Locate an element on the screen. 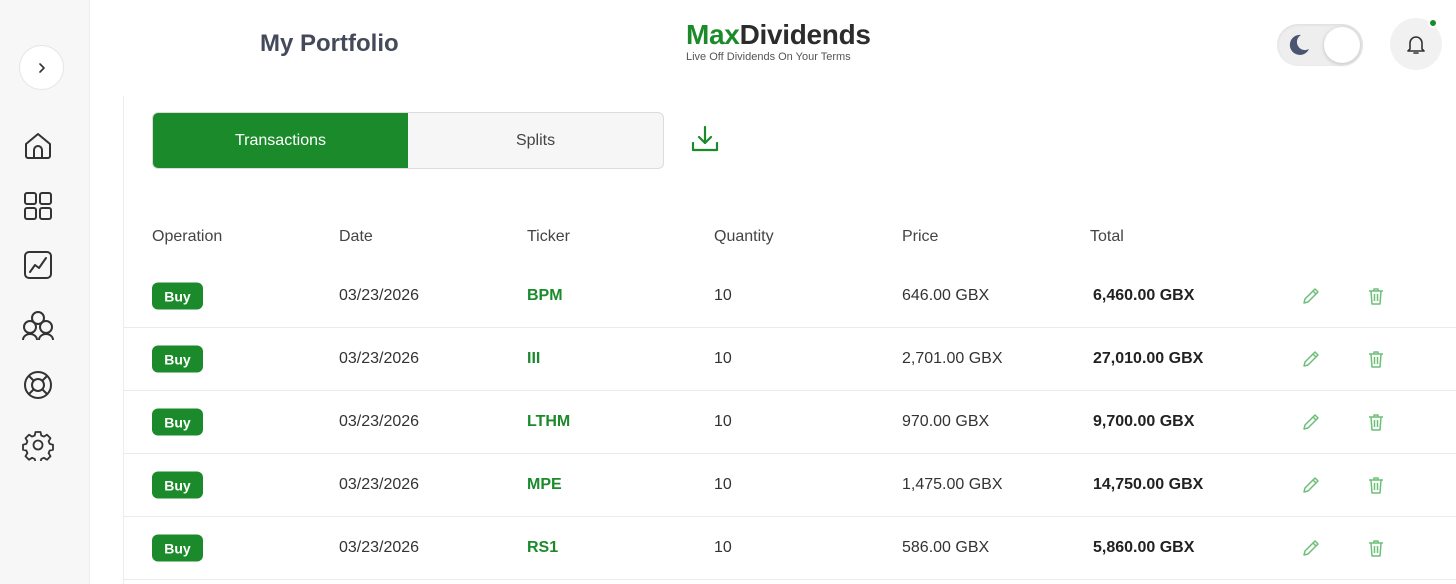  page-title: My Portfolio is located at coordinates (329, 43).